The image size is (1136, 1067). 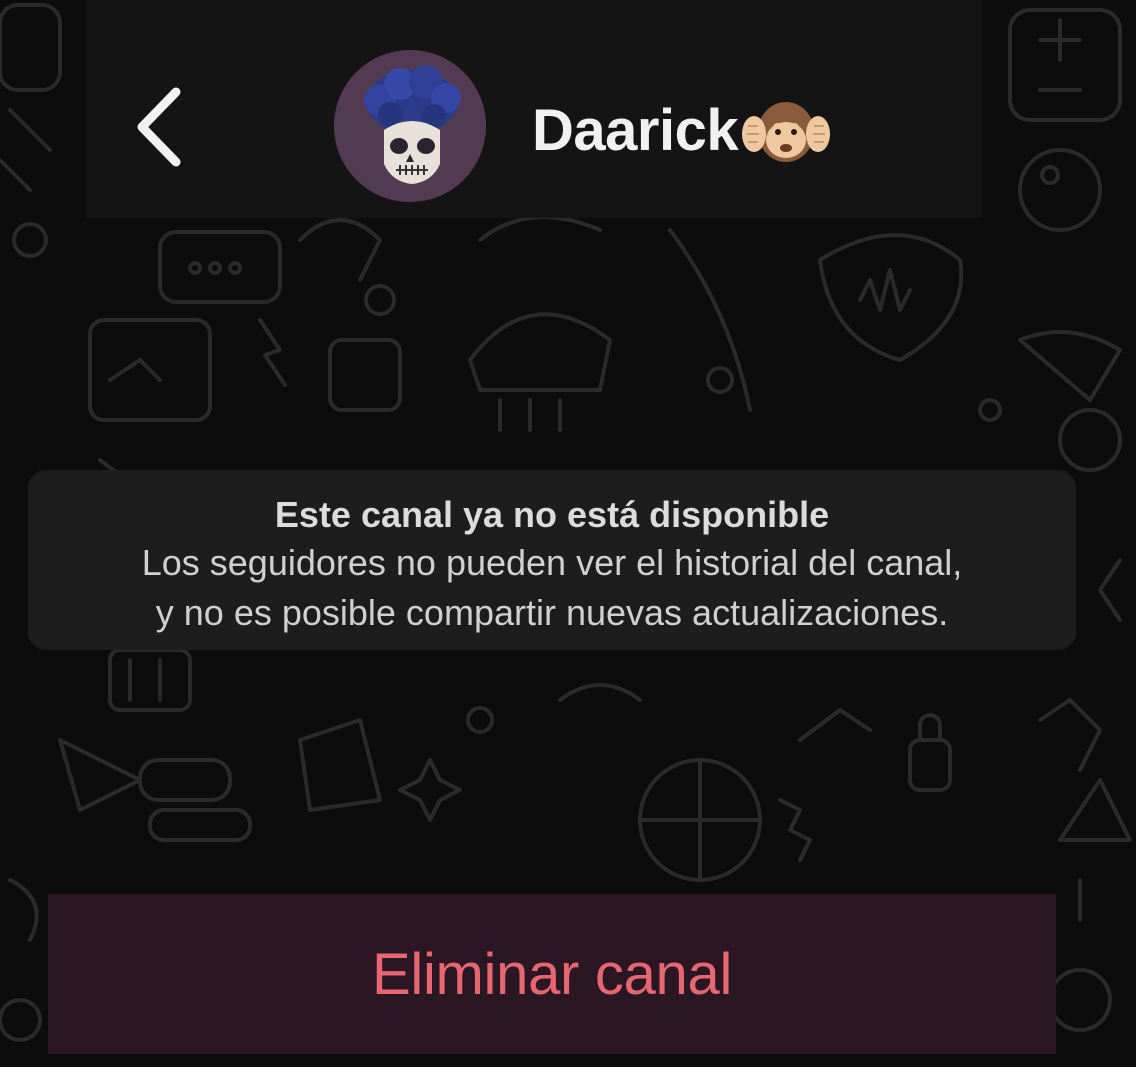 I want to click on skull-avatar-icon, so click(x=410, y=126).